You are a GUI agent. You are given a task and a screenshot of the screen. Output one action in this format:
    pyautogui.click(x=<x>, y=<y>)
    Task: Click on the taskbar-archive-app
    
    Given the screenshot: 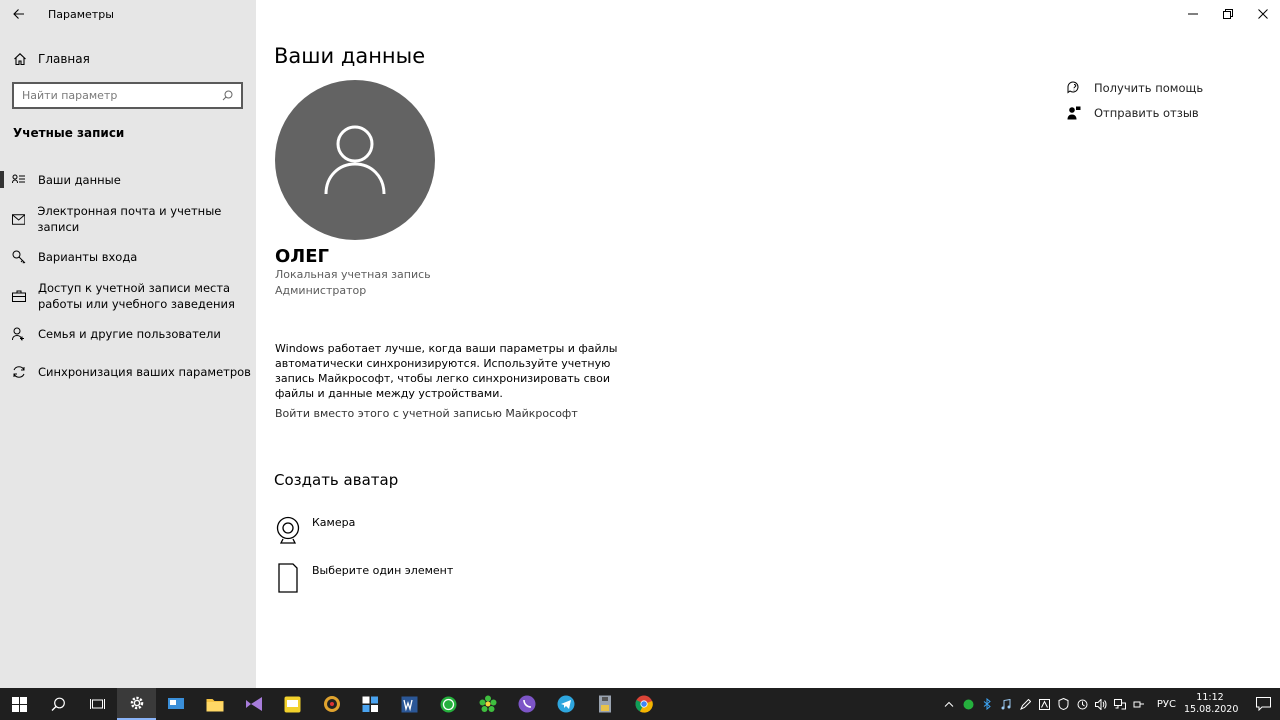 What is the action you would take?
    pyautogui.click(x=604, y=704)
    